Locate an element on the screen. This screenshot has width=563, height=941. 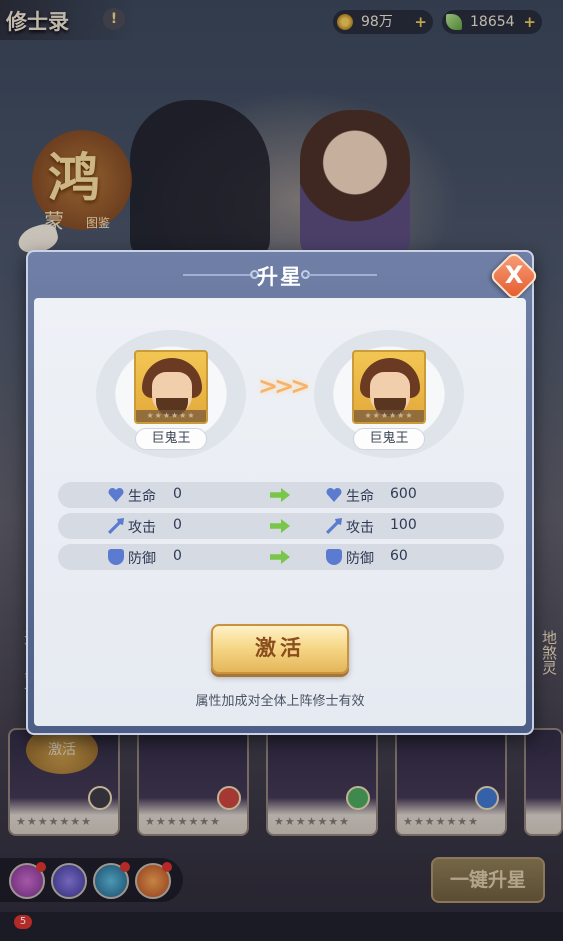
activate-button: 激活 is located at coordinates (280, 649).